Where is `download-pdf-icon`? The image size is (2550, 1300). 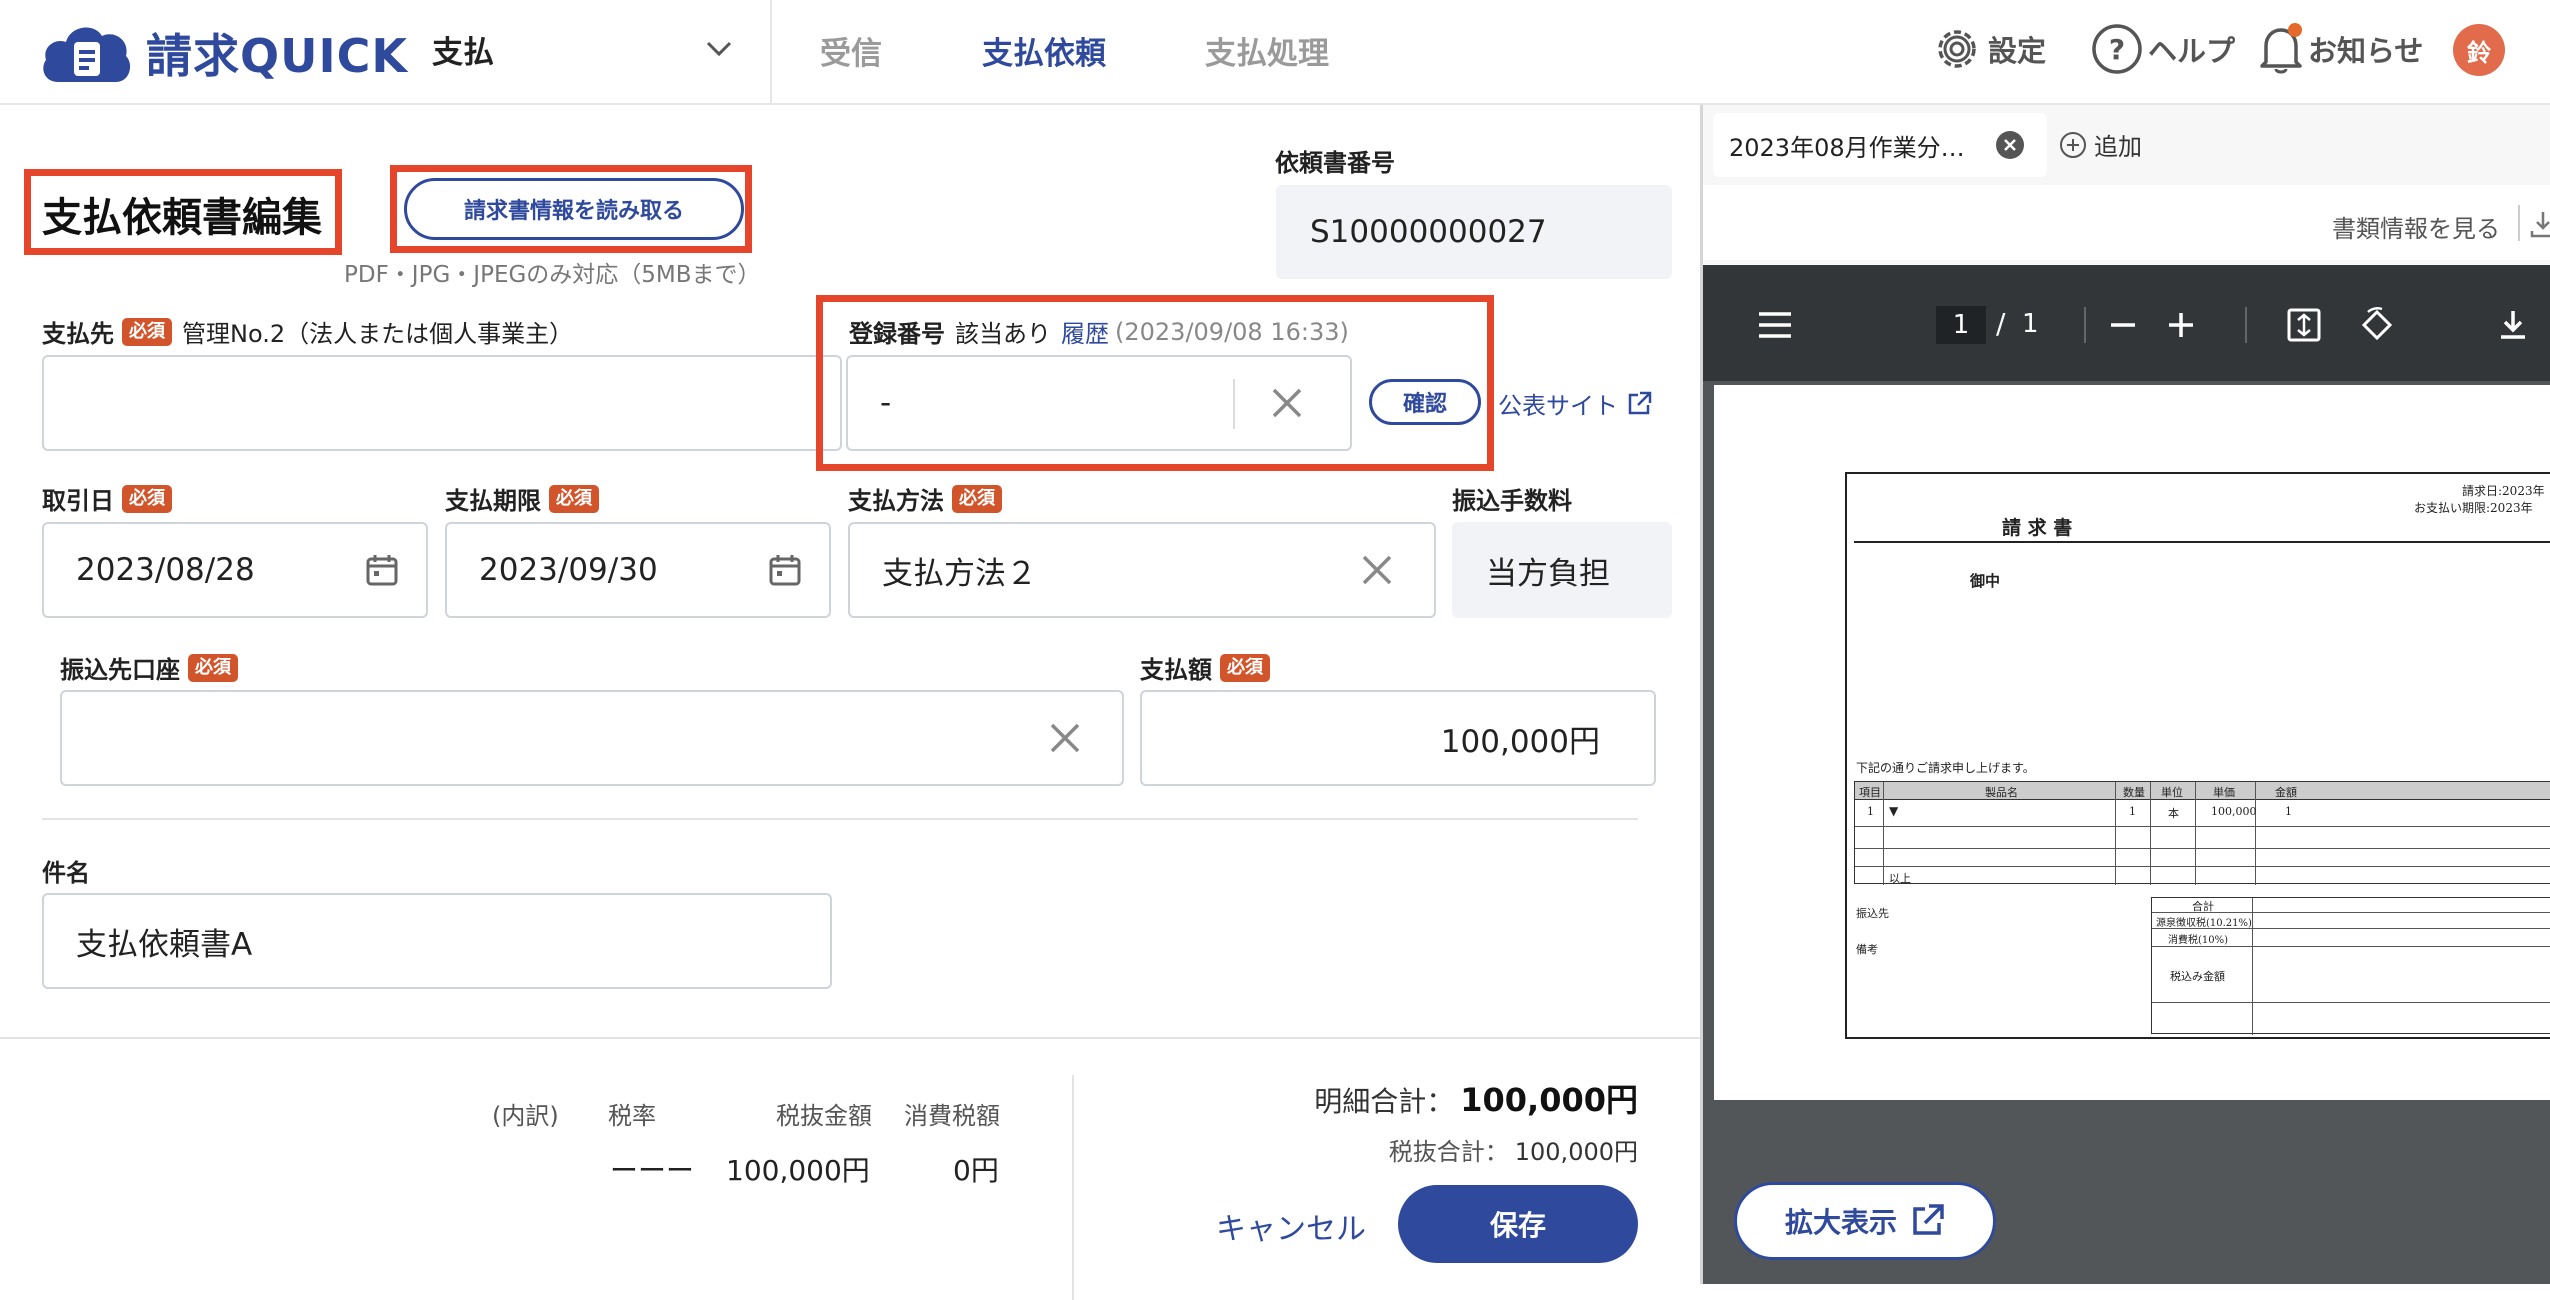 download-pdf-icon is located at coordinates (2513, 325).